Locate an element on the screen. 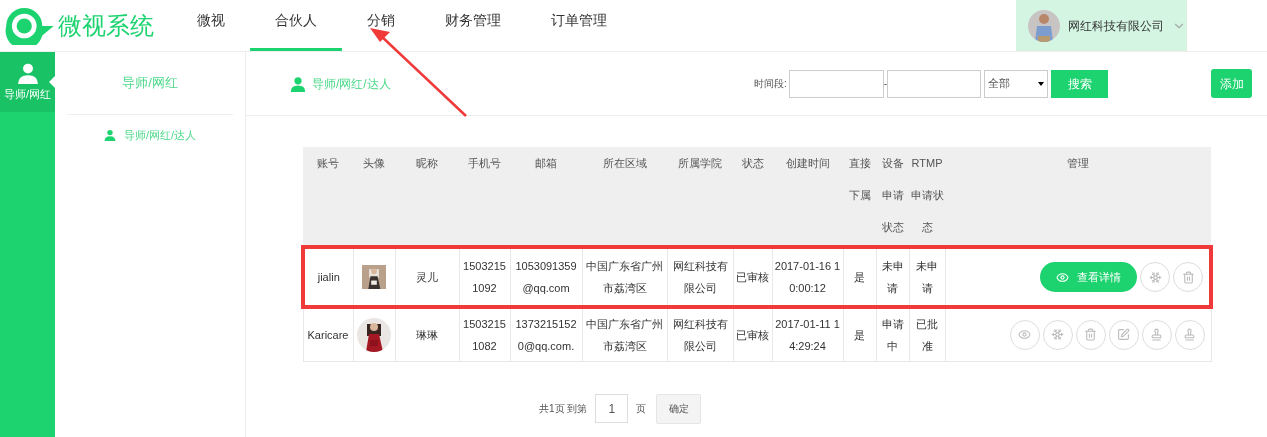 This screenshot has height=437, width=1267. nav-tab: 订单管理 is located at coordinates (579, 25).